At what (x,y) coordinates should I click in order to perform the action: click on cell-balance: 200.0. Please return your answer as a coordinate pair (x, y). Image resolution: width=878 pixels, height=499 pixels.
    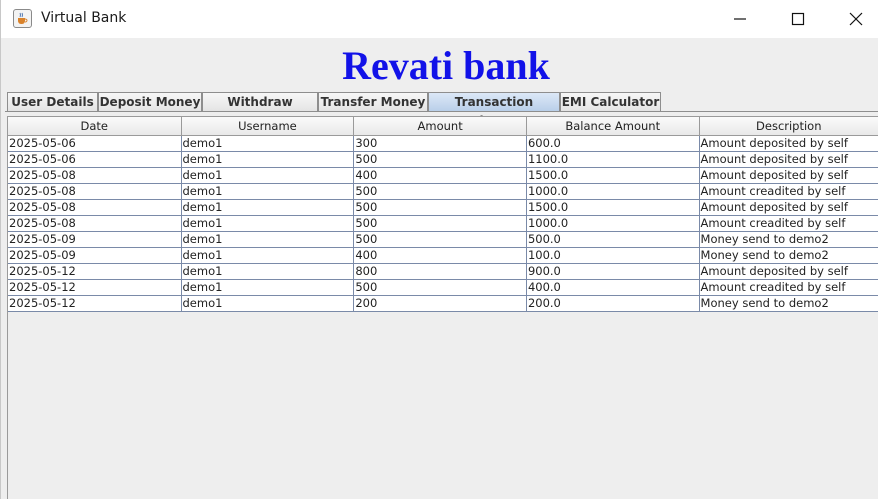
    Looking at the image, I should click on (613, 303).